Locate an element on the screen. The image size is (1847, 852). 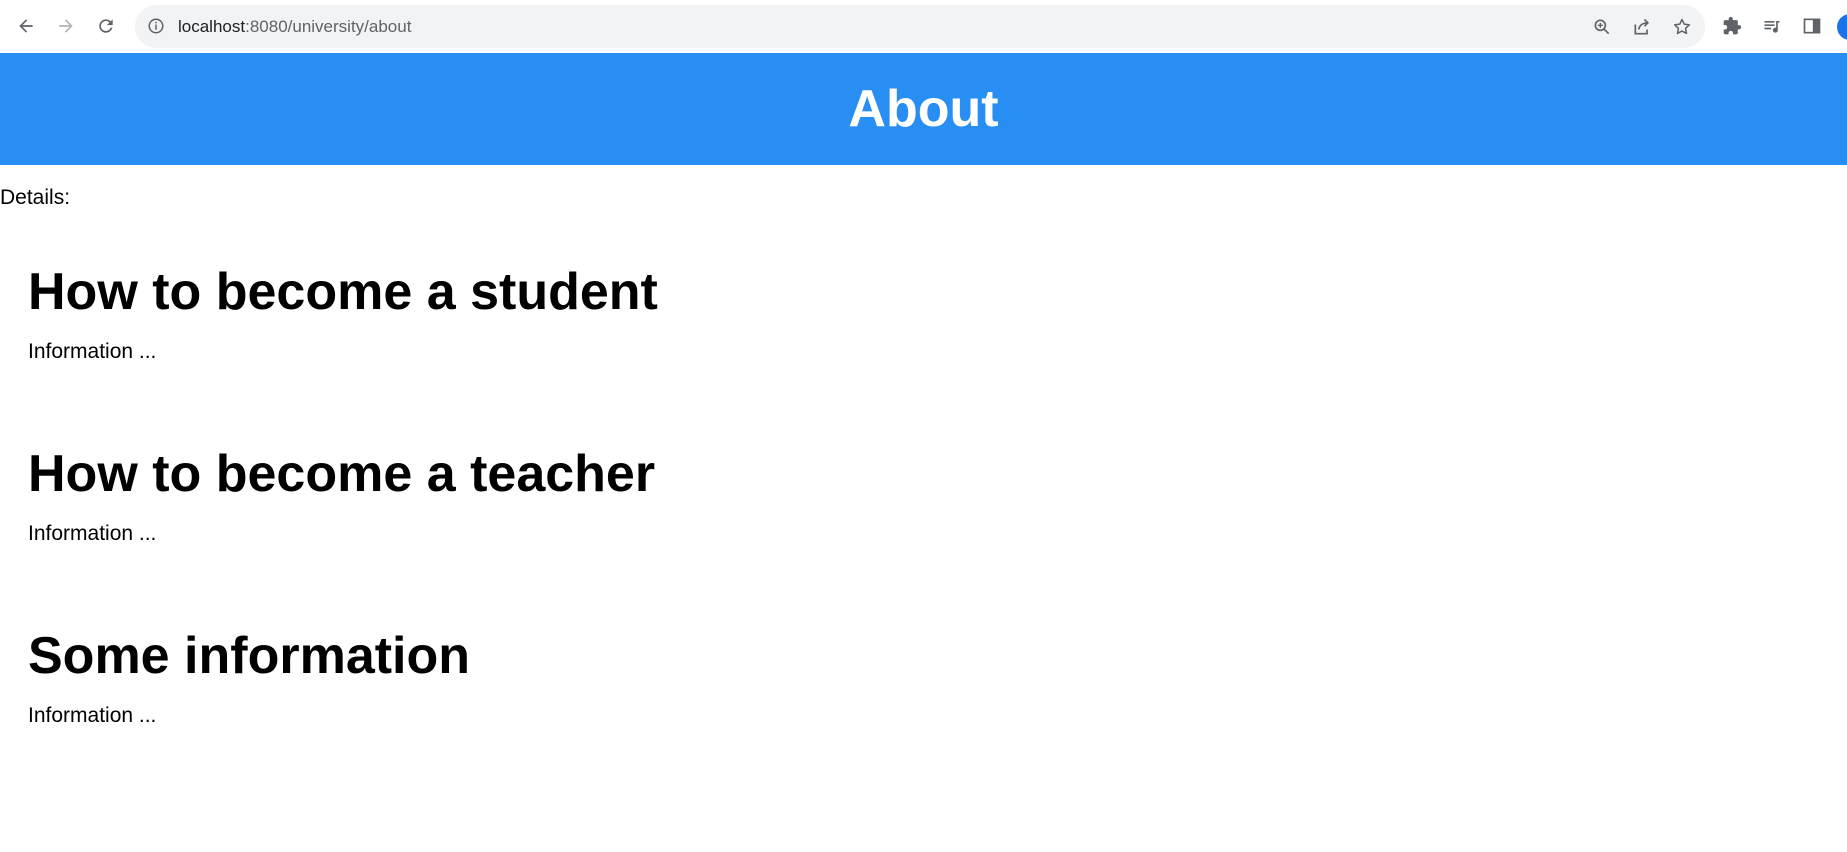
puzzle-icon is located at coordinates (1732, 25).